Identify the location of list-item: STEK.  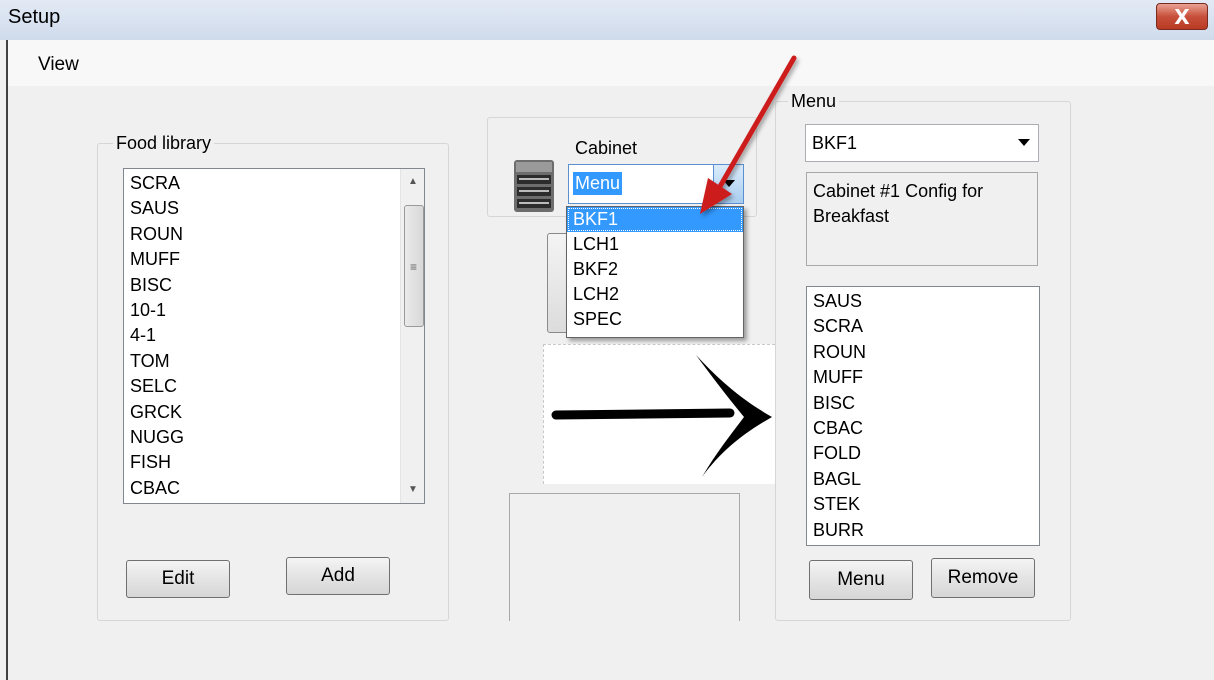
(923, 504).